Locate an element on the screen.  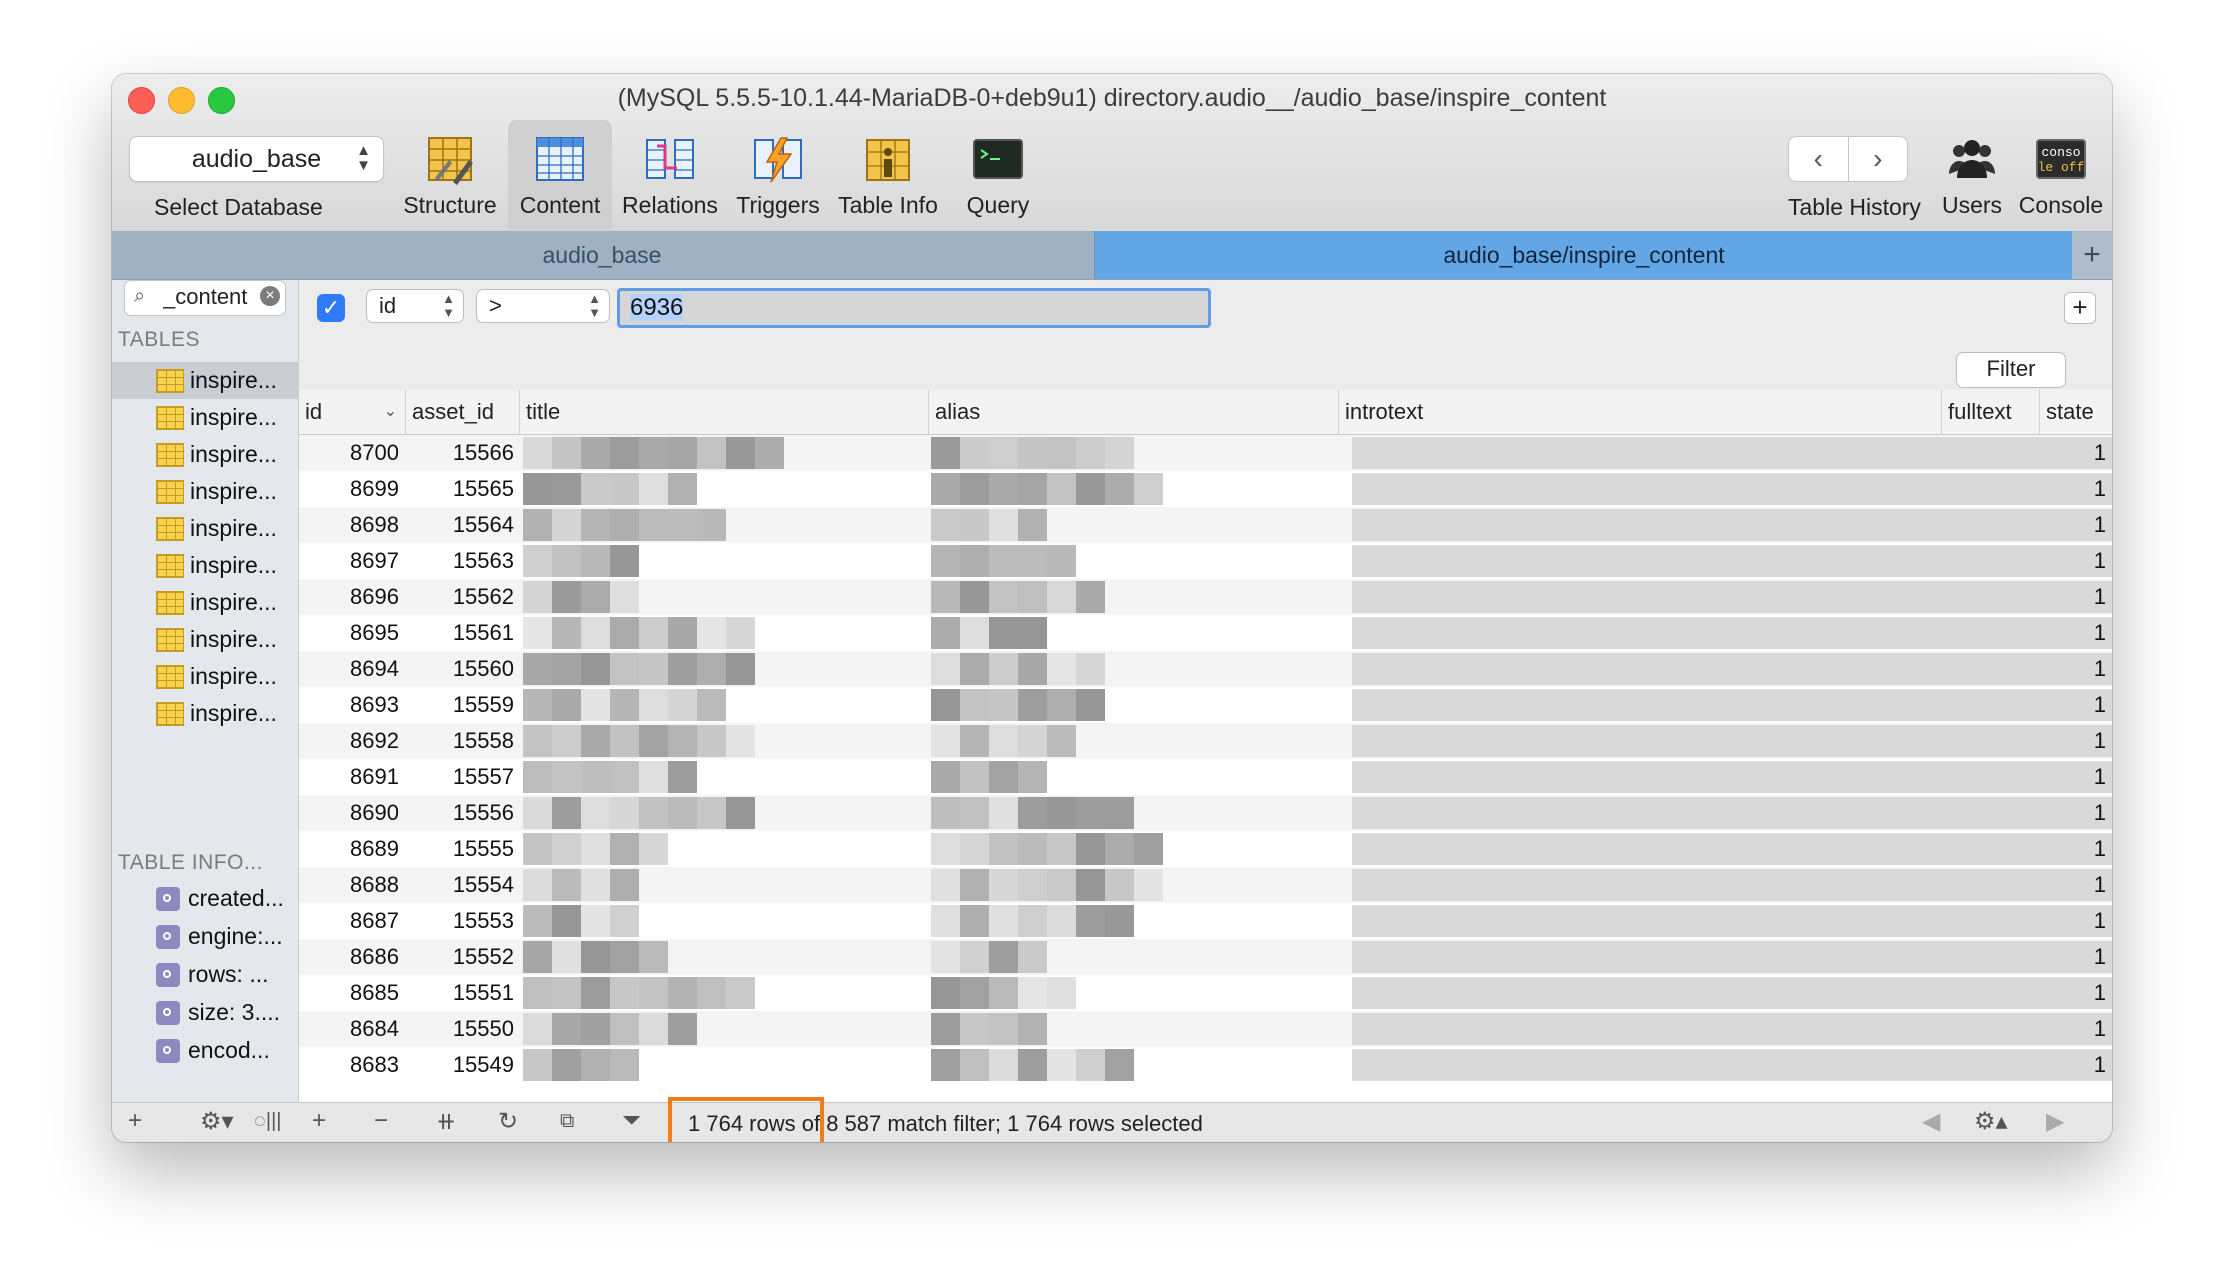
table-row: 8693 15559 1 is located at coordinates (1205, 705).